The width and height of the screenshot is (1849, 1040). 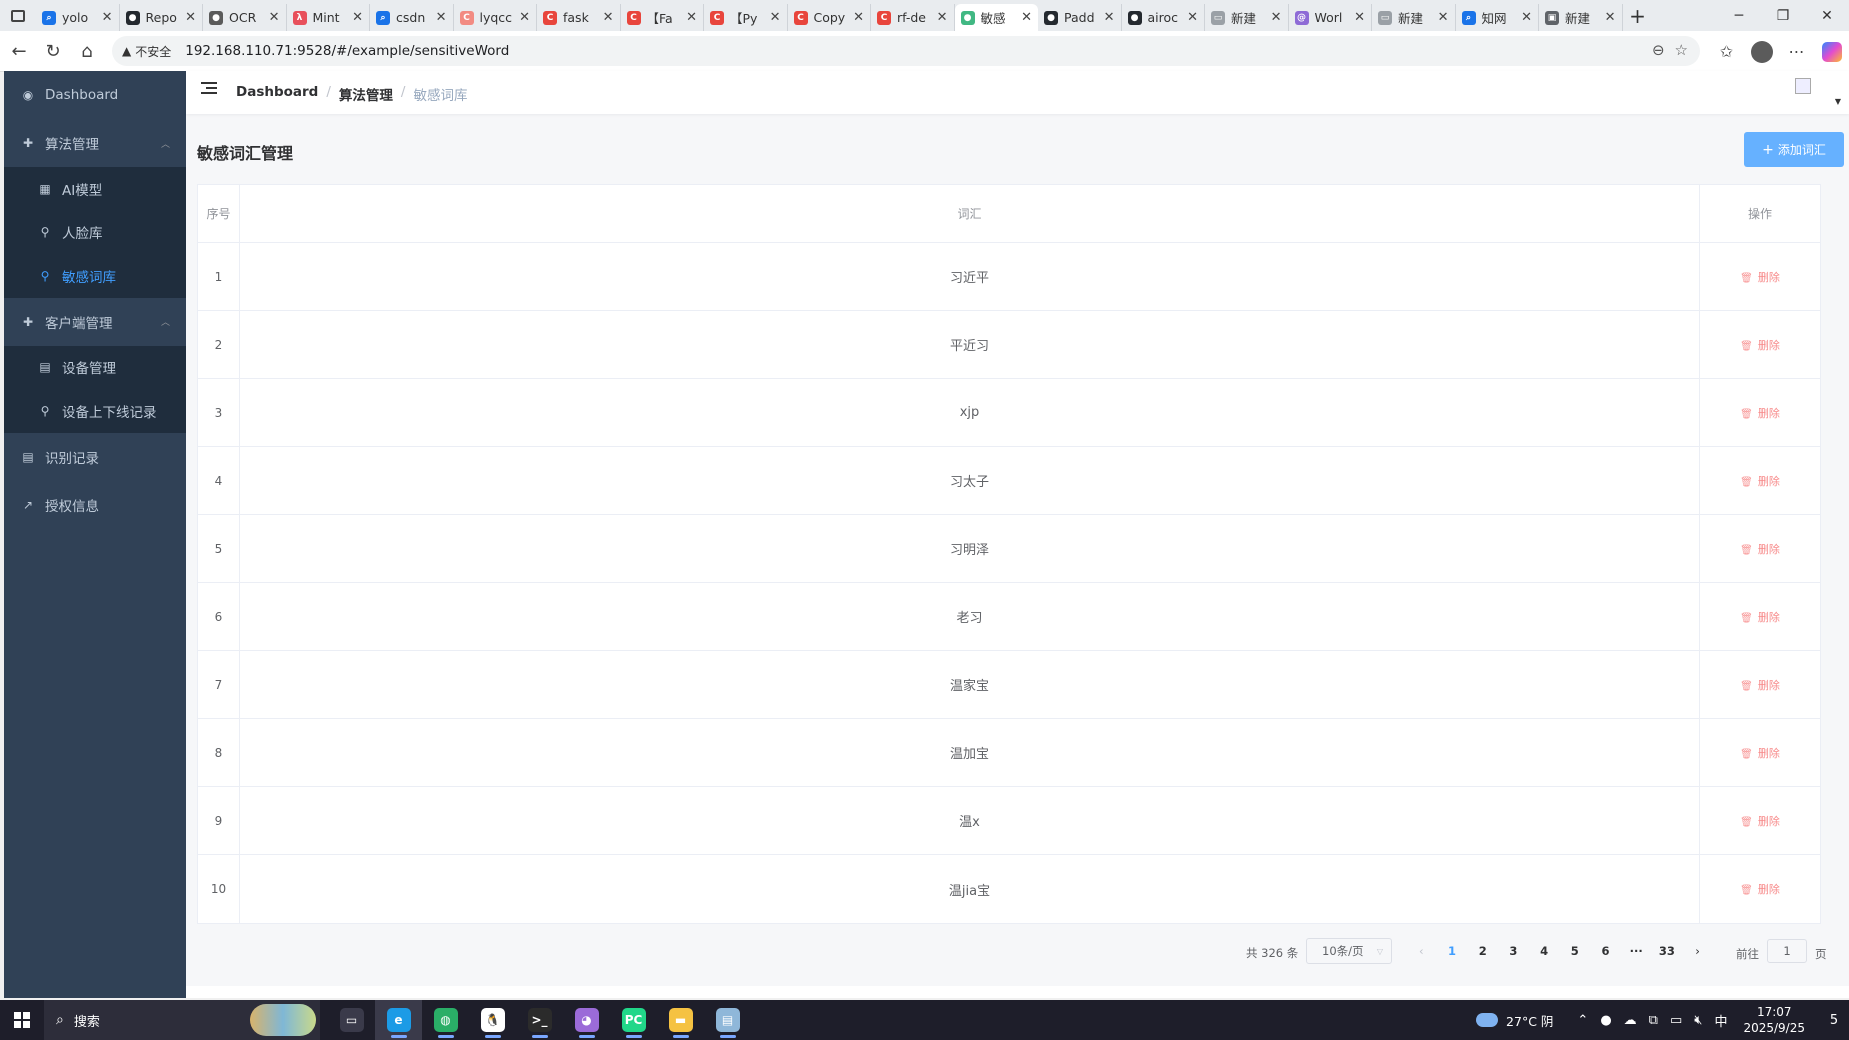 I want to click on reload-icon: ↻, so click(x=53, y=51).